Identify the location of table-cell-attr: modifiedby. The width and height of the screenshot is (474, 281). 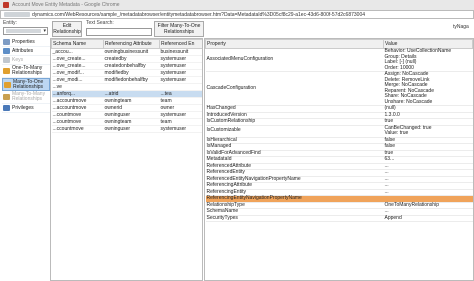
(131, 73).